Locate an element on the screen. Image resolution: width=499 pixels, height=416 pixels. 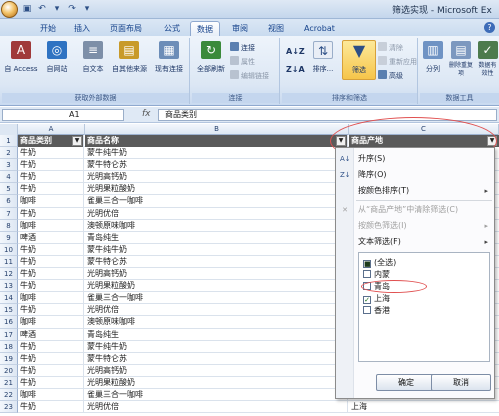
text-to-columns-button: ▥ 分列 is located at coordinates (433, 60).